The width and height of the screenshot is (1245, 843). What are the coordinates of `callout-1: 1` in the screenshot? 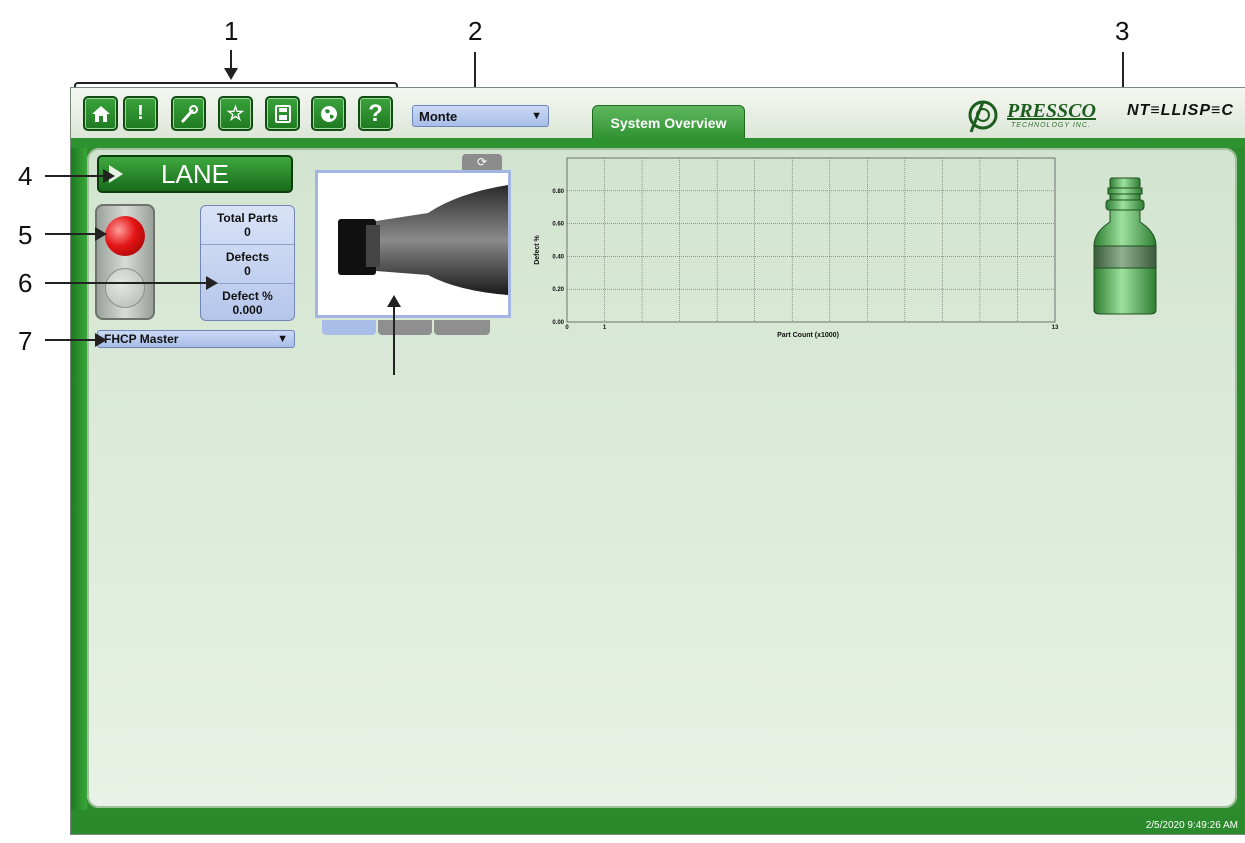 It's located at (231, 31).